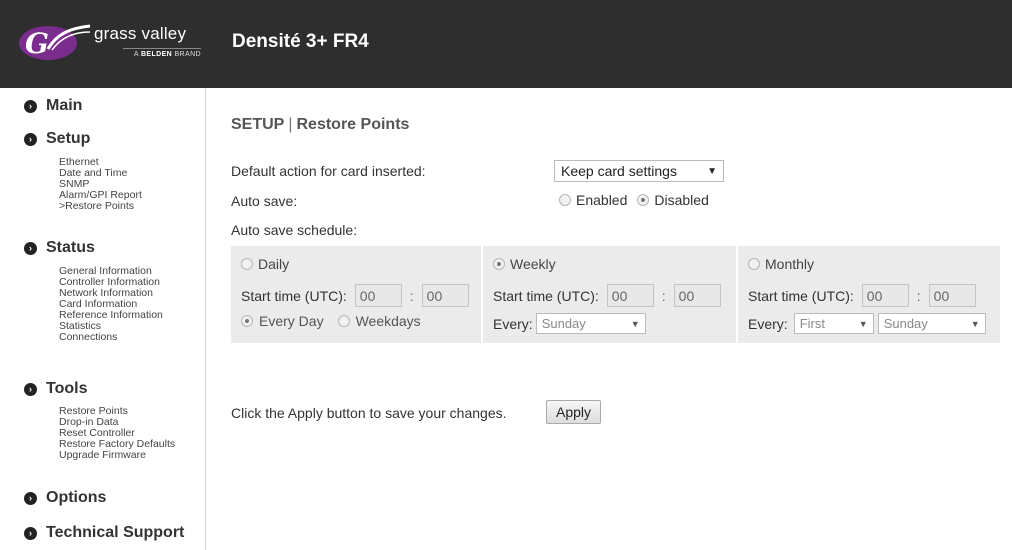  Describe the element at coordinates (247, 264) in the screenshot. I see `daily-radio` at that location.